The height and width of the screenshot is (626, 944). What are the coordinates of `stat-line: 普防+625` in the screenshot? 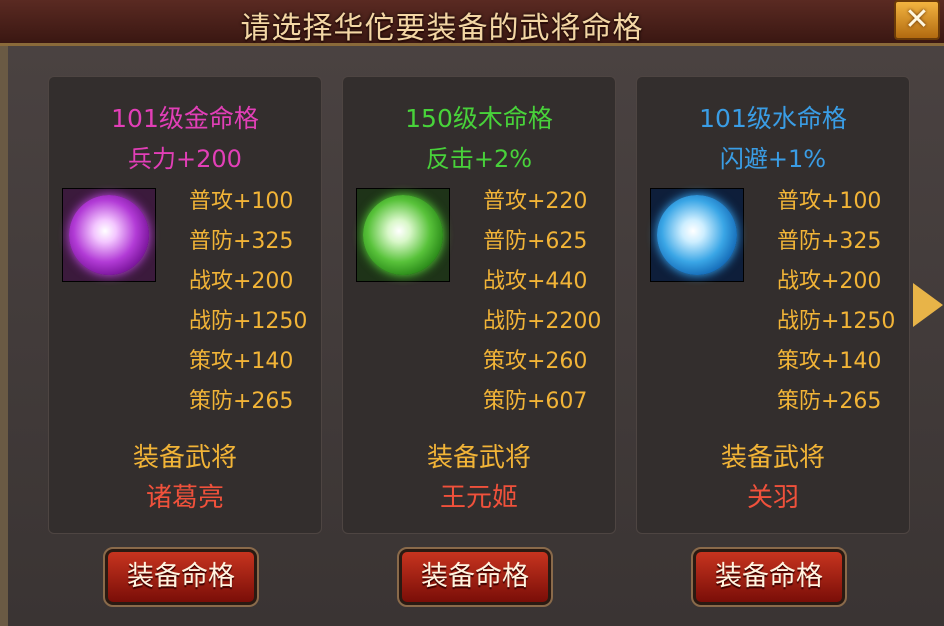 It's located at (535, 241).